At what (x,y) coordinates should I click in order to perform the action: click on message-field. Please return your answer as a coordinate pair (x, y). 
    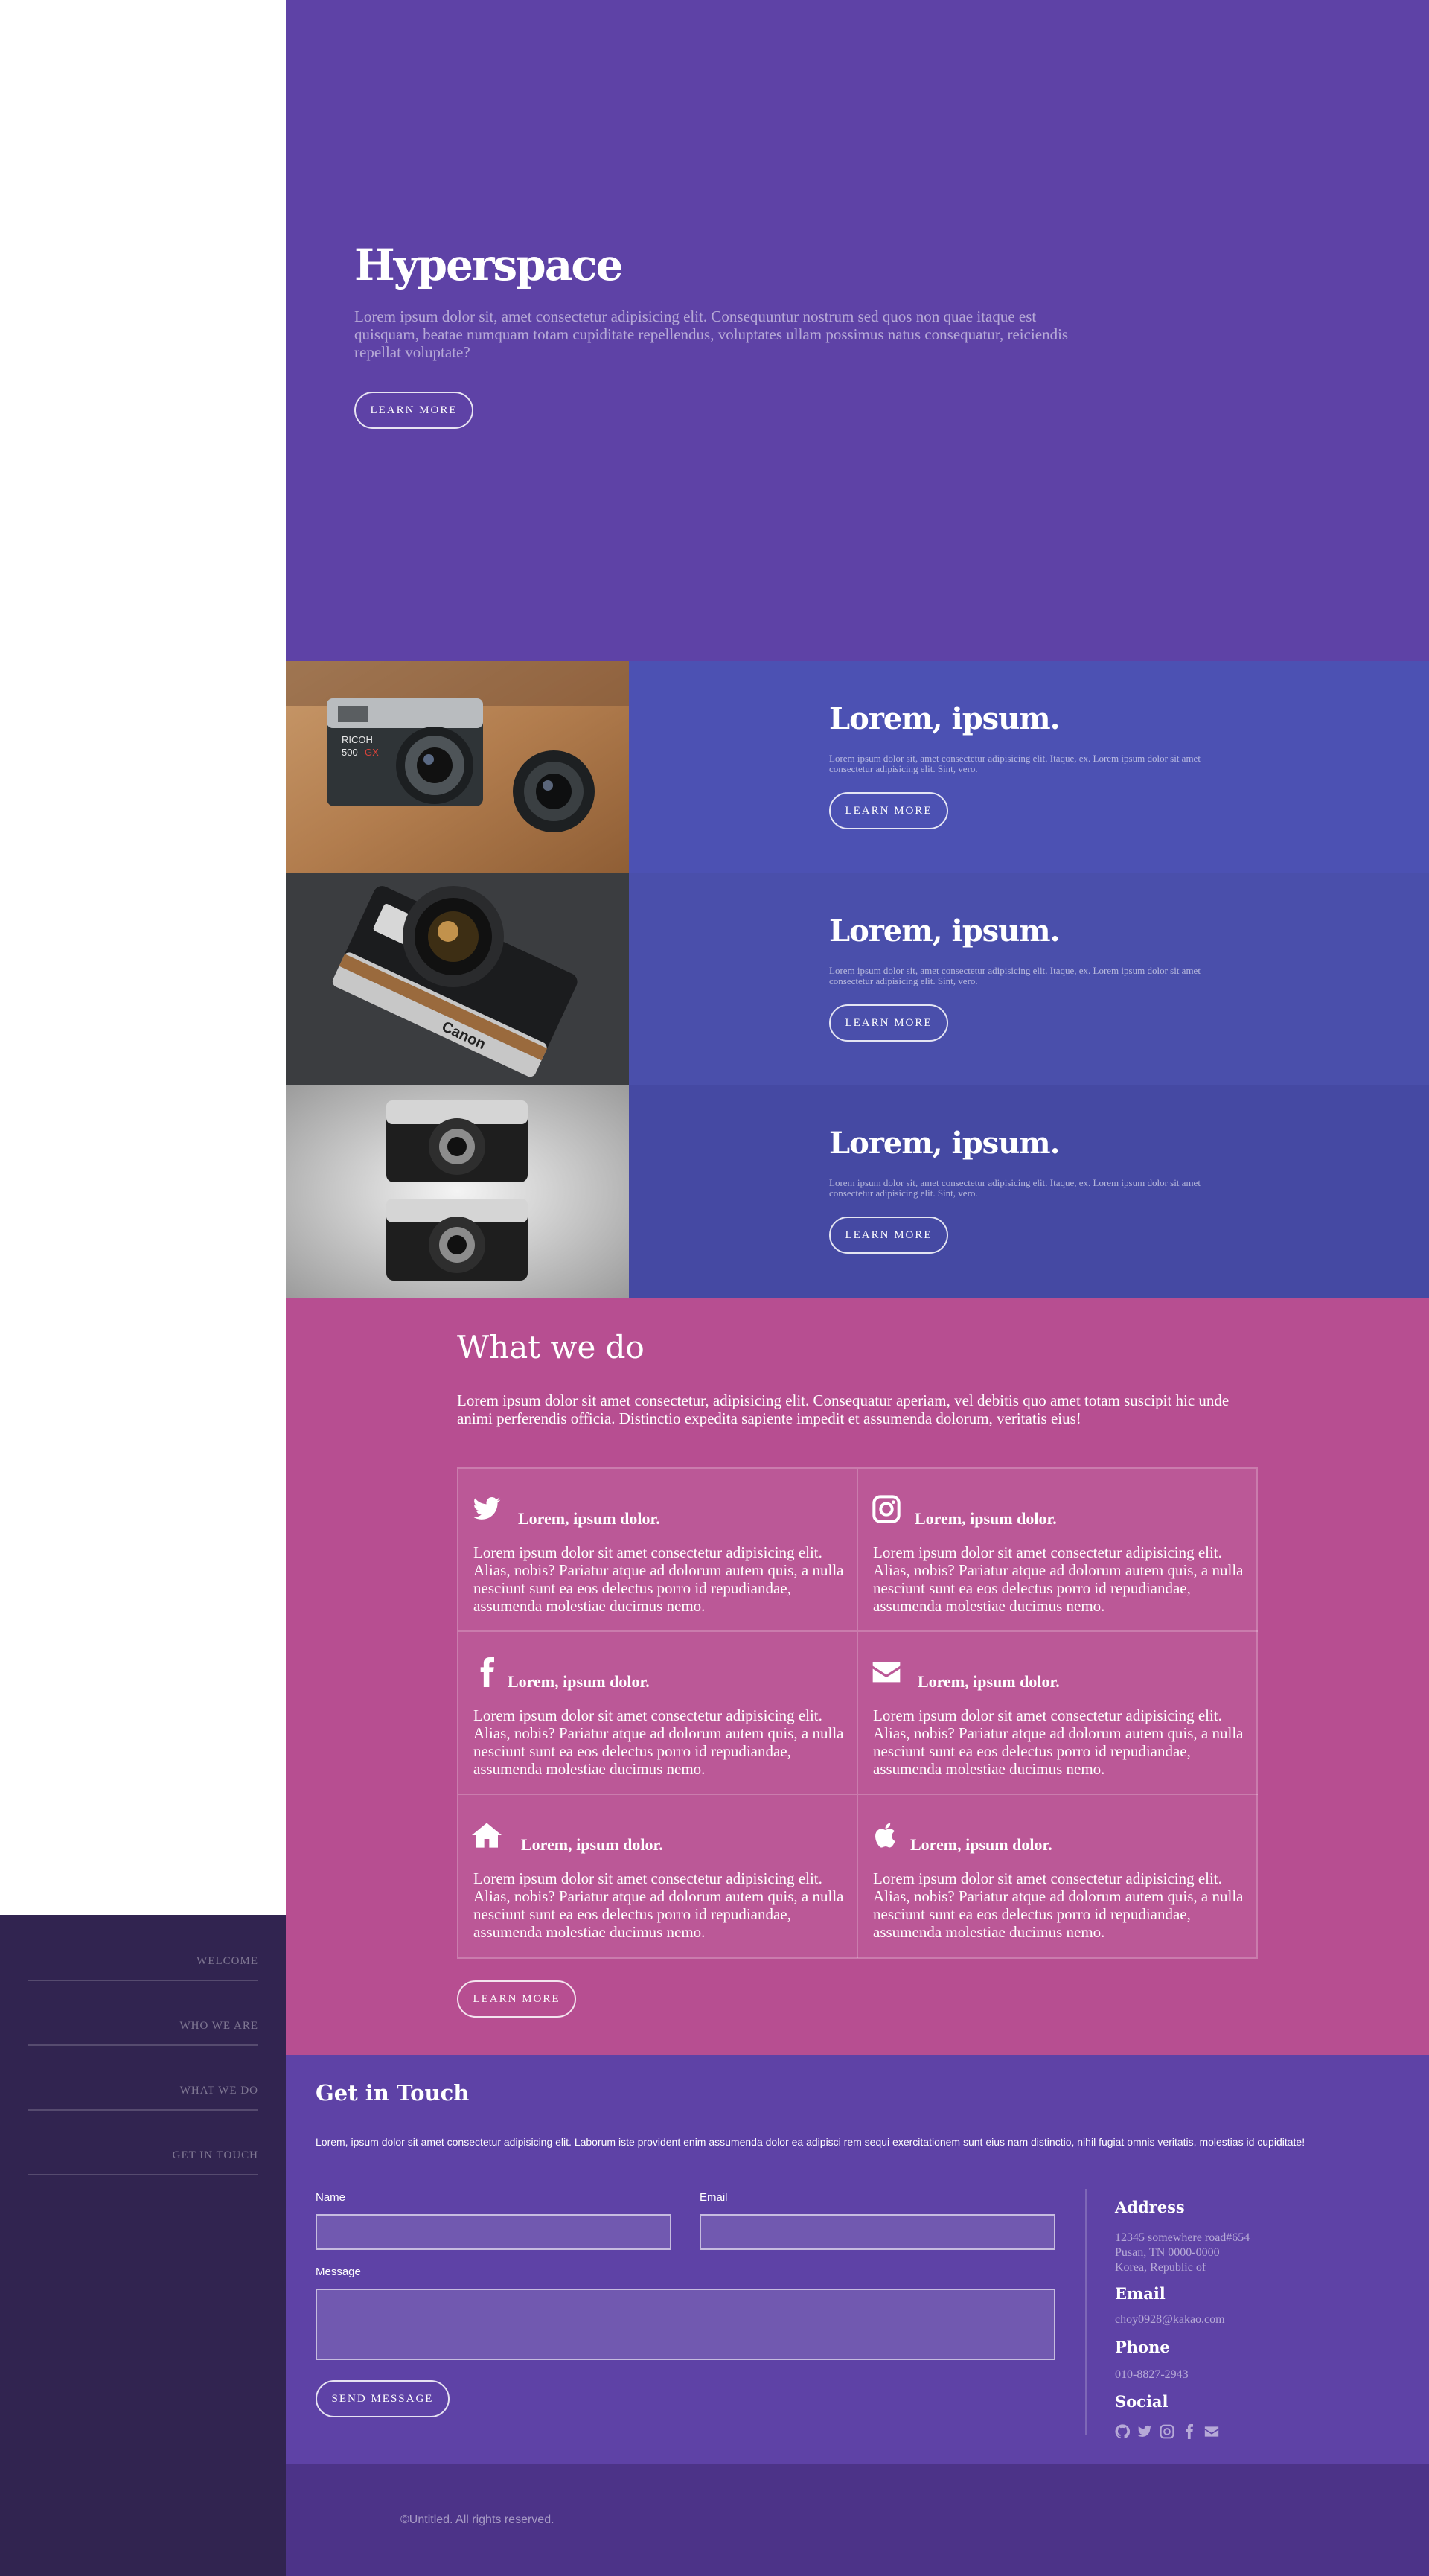
    Looking at the image, I should click on (685, 2324).